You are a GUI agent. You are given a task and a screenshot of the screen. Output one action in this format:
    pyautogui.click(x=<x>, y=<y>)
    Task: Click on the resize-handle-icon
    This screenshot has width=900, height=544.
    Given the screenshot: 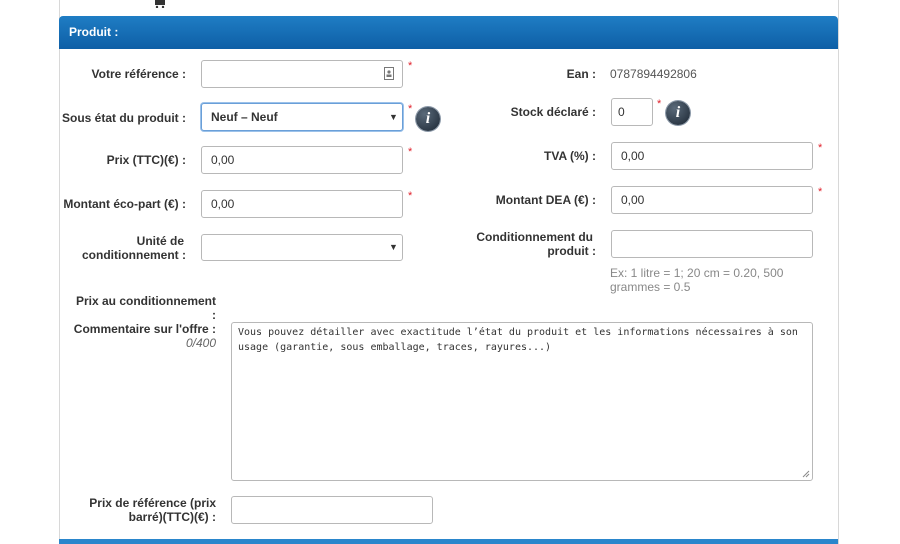 What is the action you would take?
    pyautogui.click(x=806, y=474)
    